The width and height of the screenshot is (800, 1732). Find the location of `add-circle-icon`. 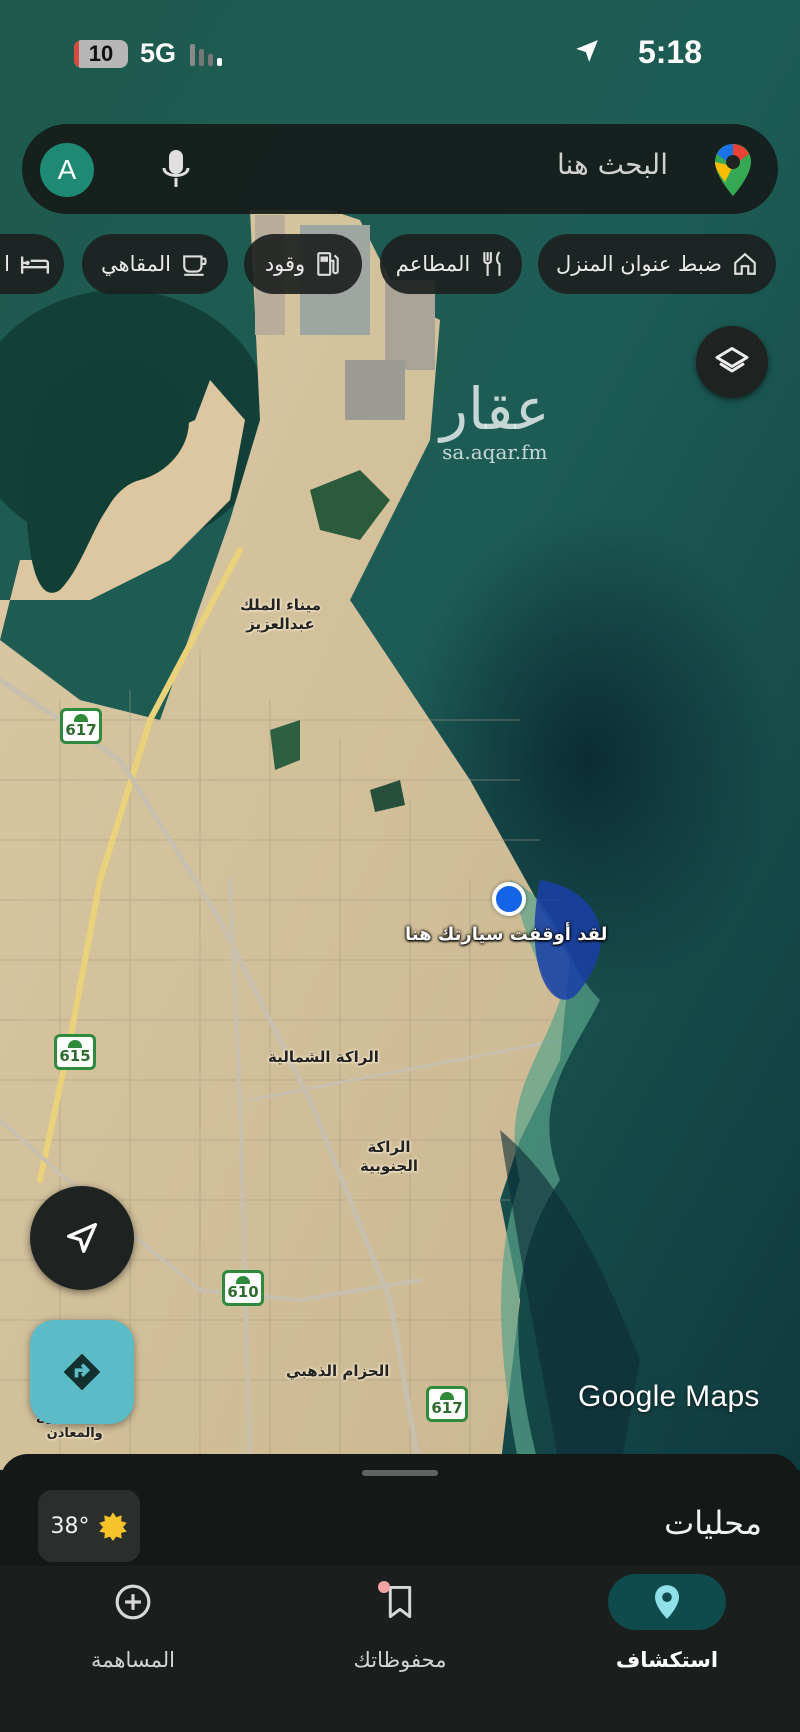

add-circle-icon is located at coordinates (133, 1602).